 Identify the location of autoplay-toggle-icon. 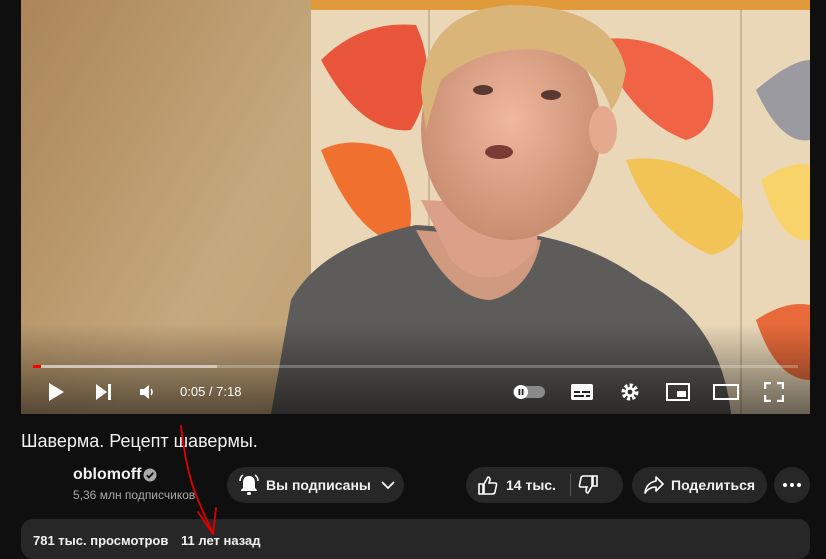
(529, 392).